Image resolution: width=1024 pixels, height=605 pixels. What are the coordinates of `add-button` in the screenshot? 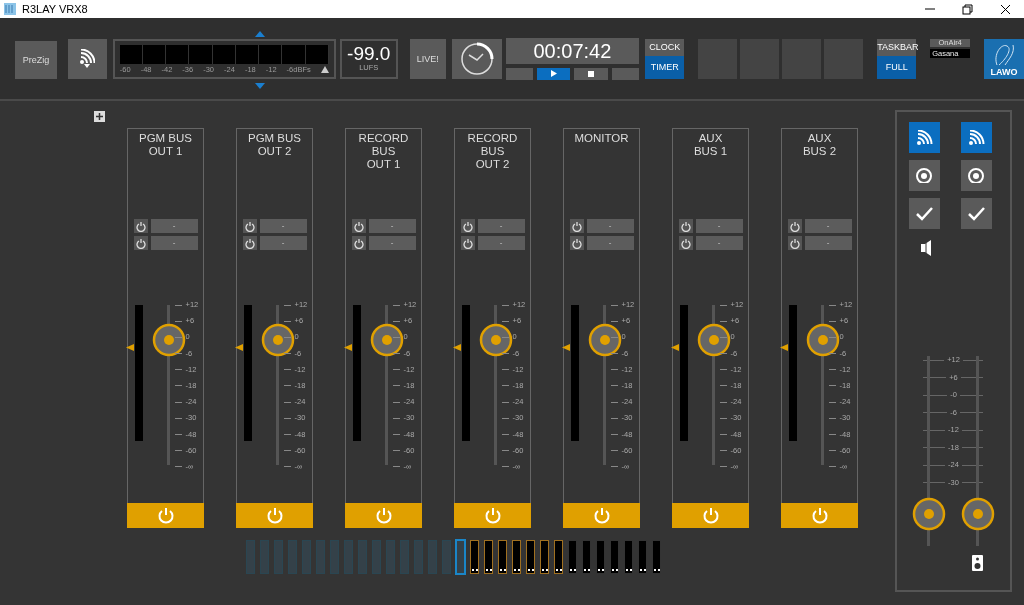 It's located at (99, 116).